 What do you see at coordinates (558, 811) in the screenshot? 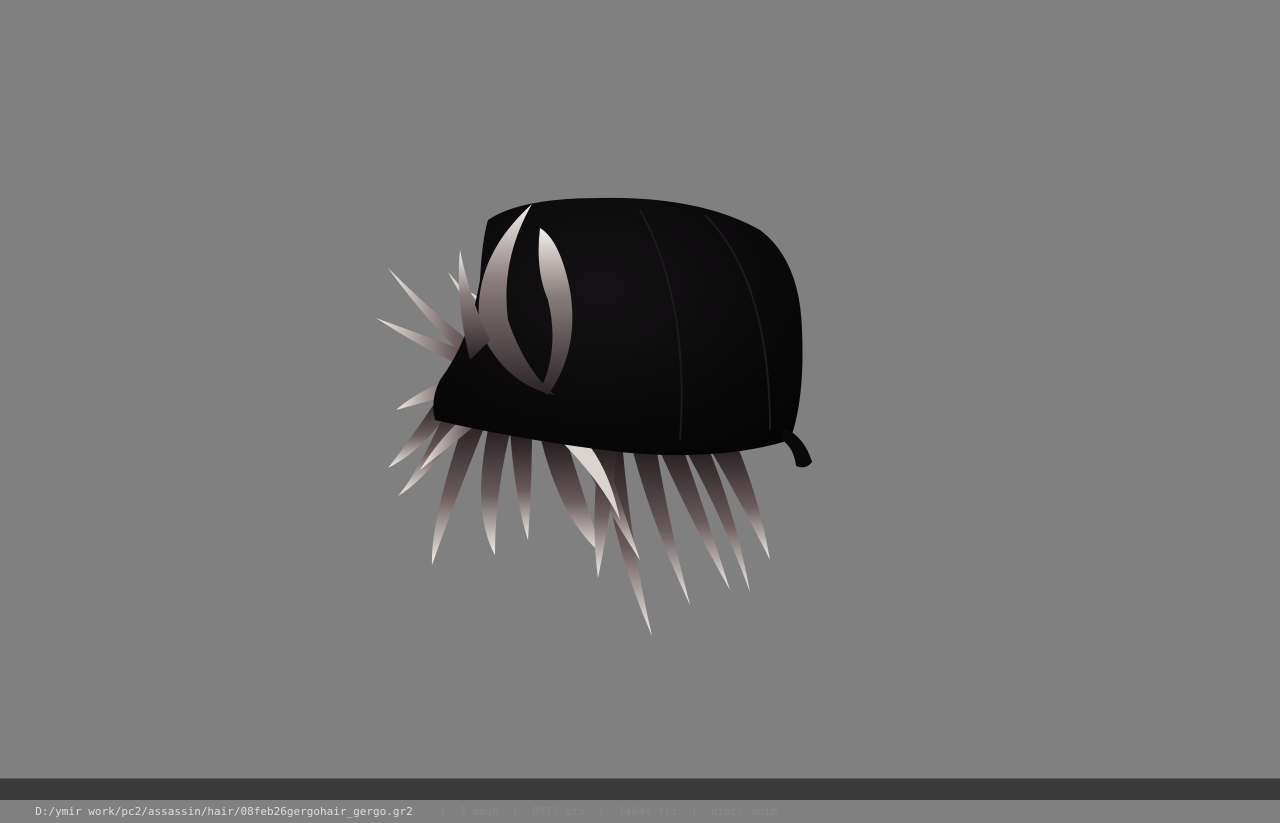
I see `vertex-count: 8973 vtx` at bounding box center [558, 811].